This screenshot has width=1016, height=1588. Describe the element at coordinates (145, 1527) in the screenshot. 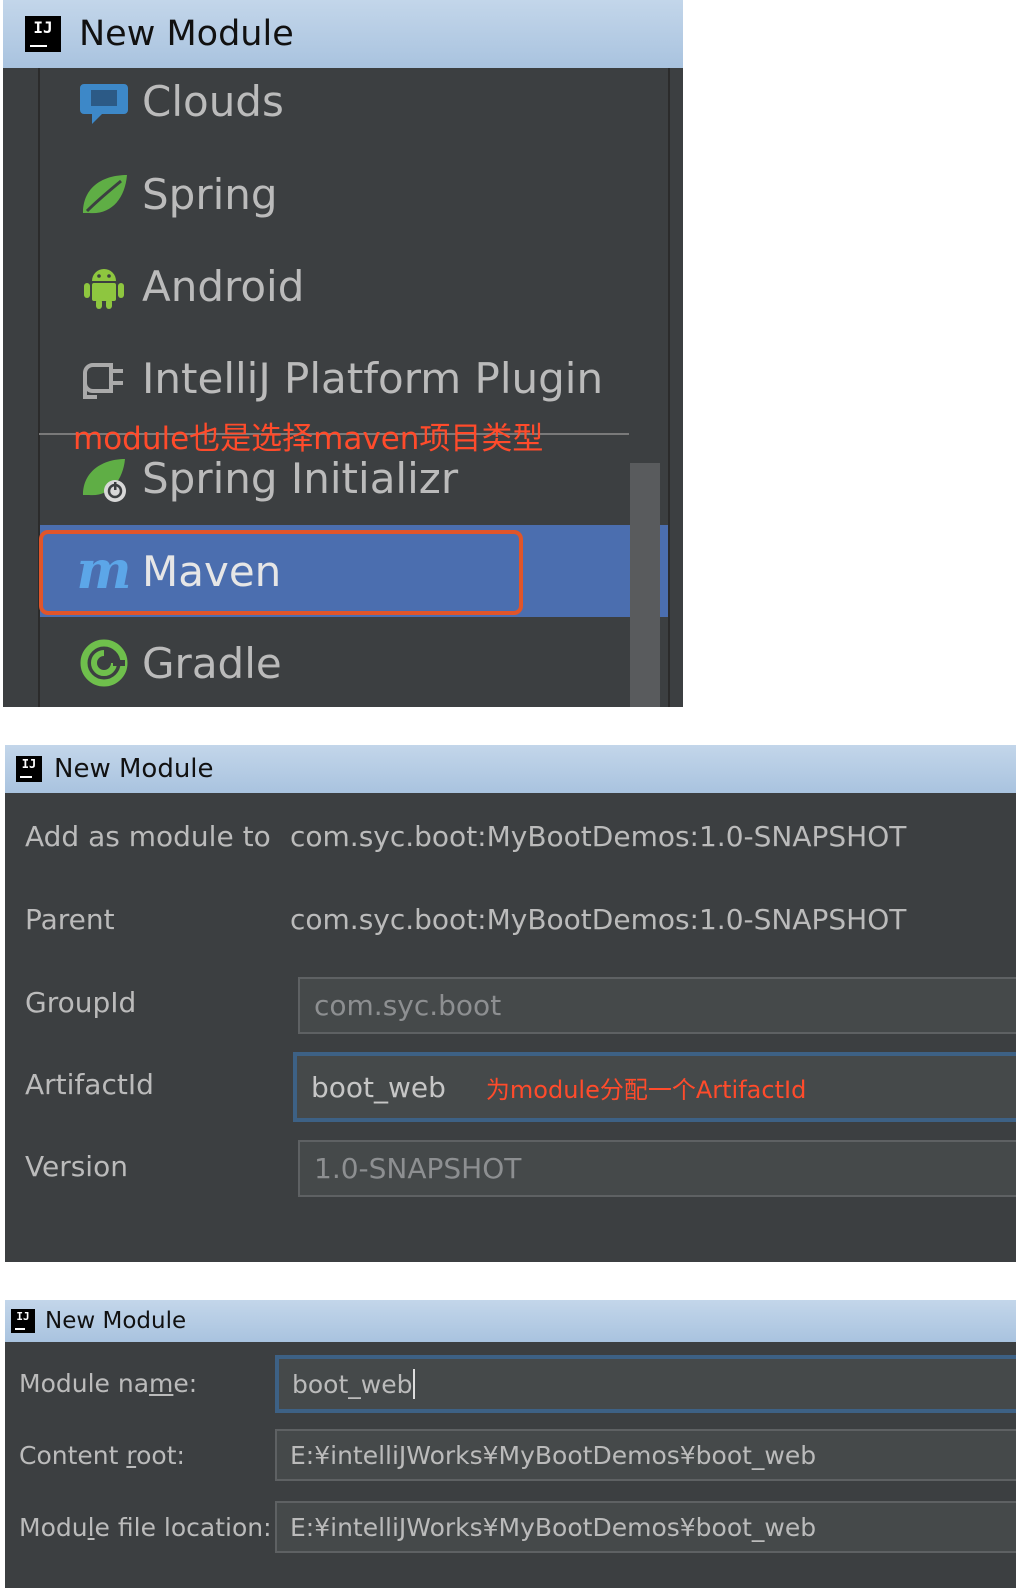

I see `module-file-location-label: Module file location:` at that location.